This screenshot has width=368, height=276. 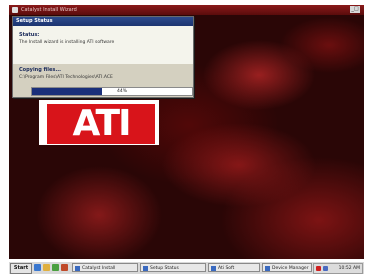 I want to click on ie-icon, so click(x=37, y=267).